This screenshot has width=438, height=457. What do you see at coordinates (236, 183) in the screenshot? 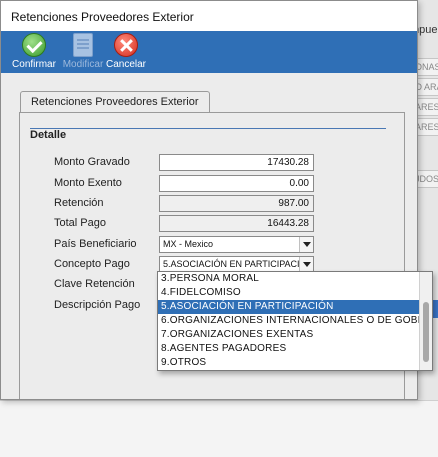
I see `monto-exento-field: 0.00` at bounding box center [236, 183].